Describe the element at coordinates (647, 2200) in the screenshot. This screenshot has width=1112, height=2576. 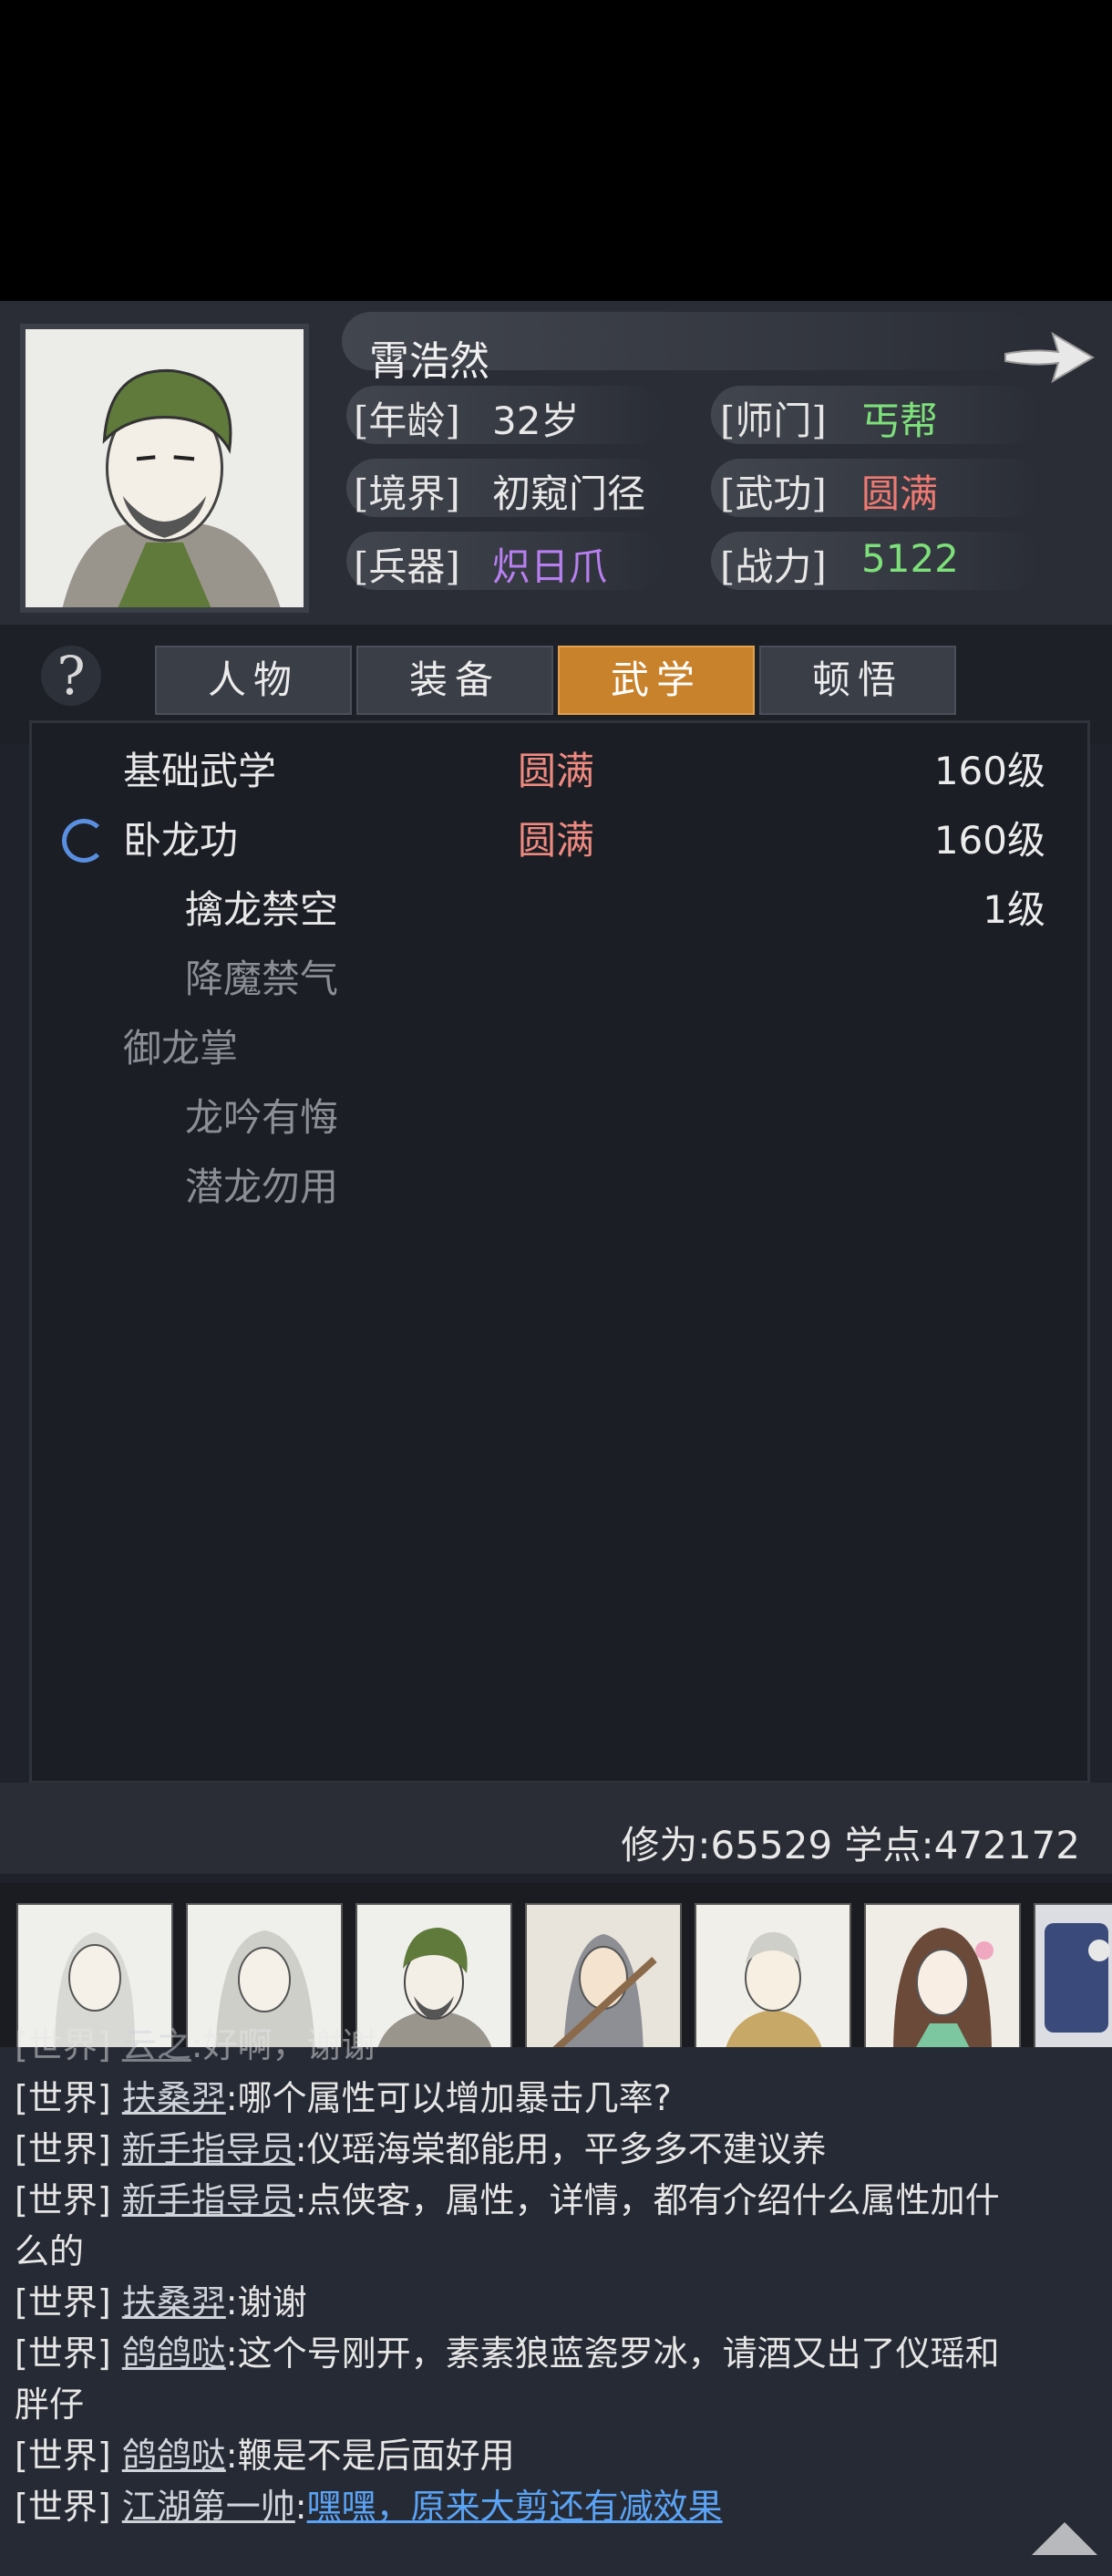
I see `chat-message: :点侠客，属性，详情，都有介绍什么属性加什` at that location.